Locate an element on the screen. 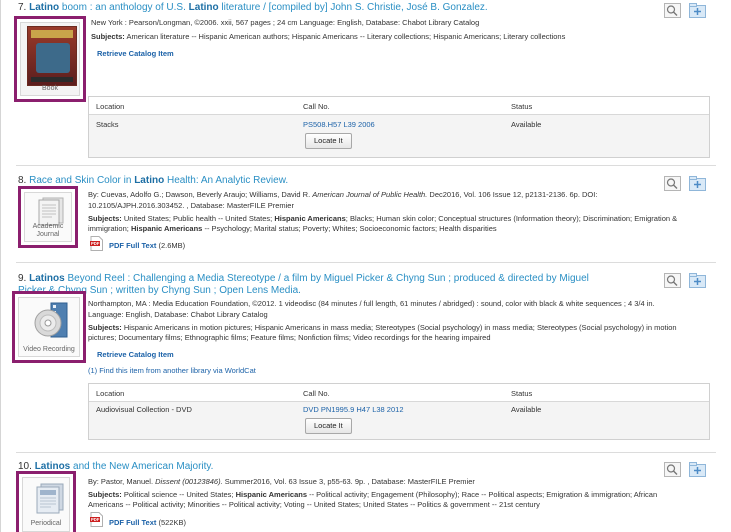 The height and width of the screenshot is (532, 731). book-thumbnail: Book is located at coordinates (50, 59).